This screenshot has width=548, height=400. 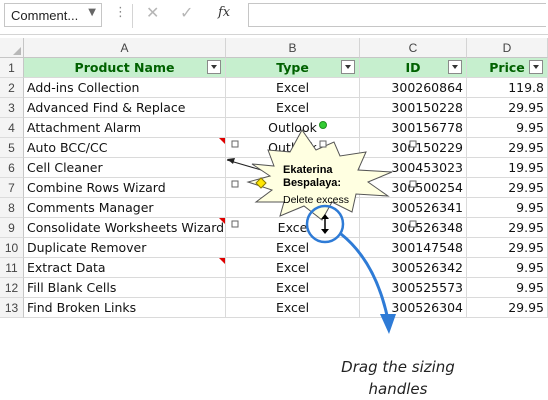 I want to click on comment-text: Delete excess, so click(x=316, y=200).